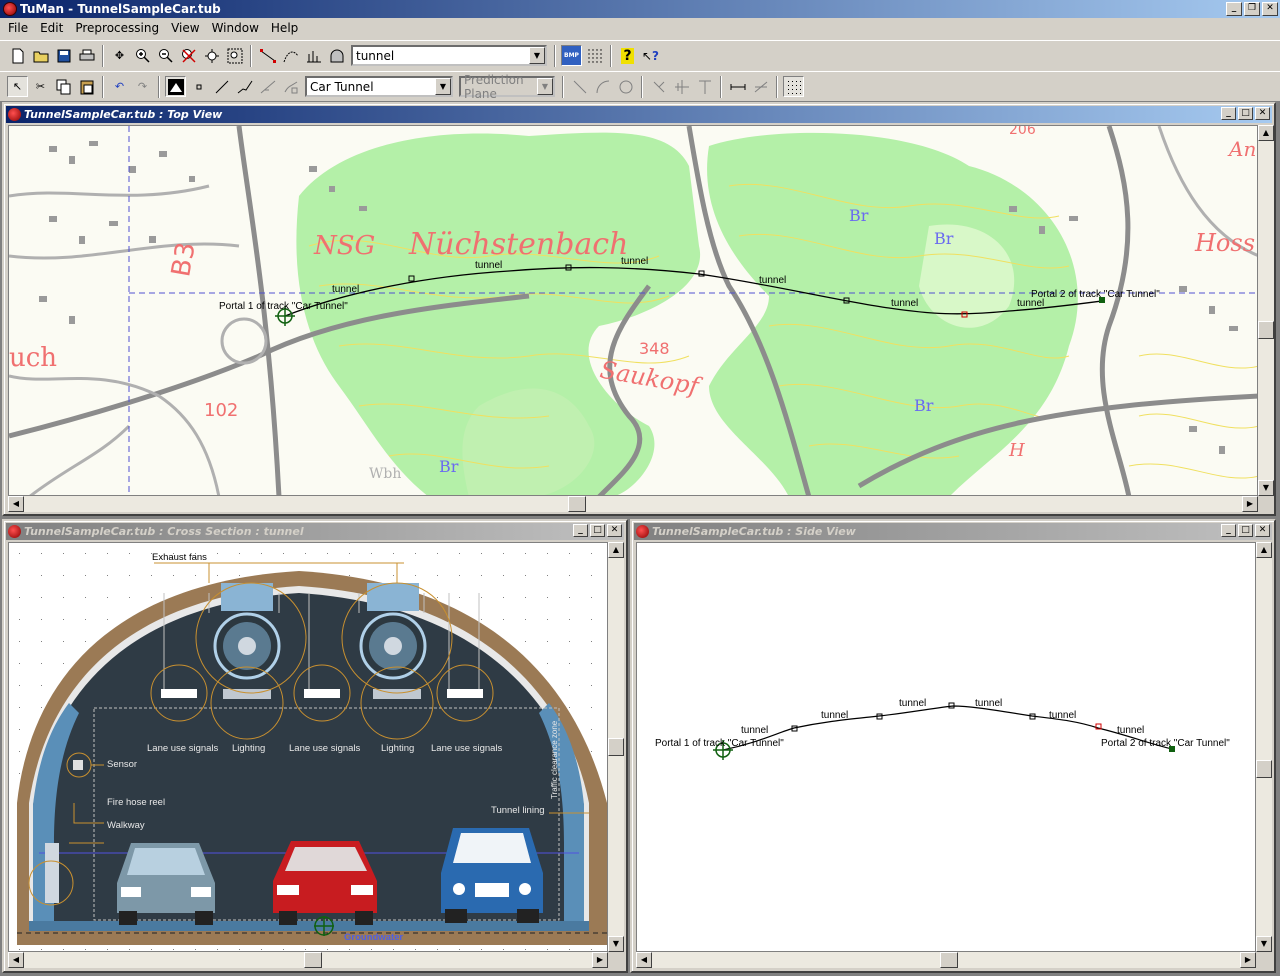 The width and height of the screenshot is (1280, 976). I want to click on zoom-in-icon, so click(142, 55).